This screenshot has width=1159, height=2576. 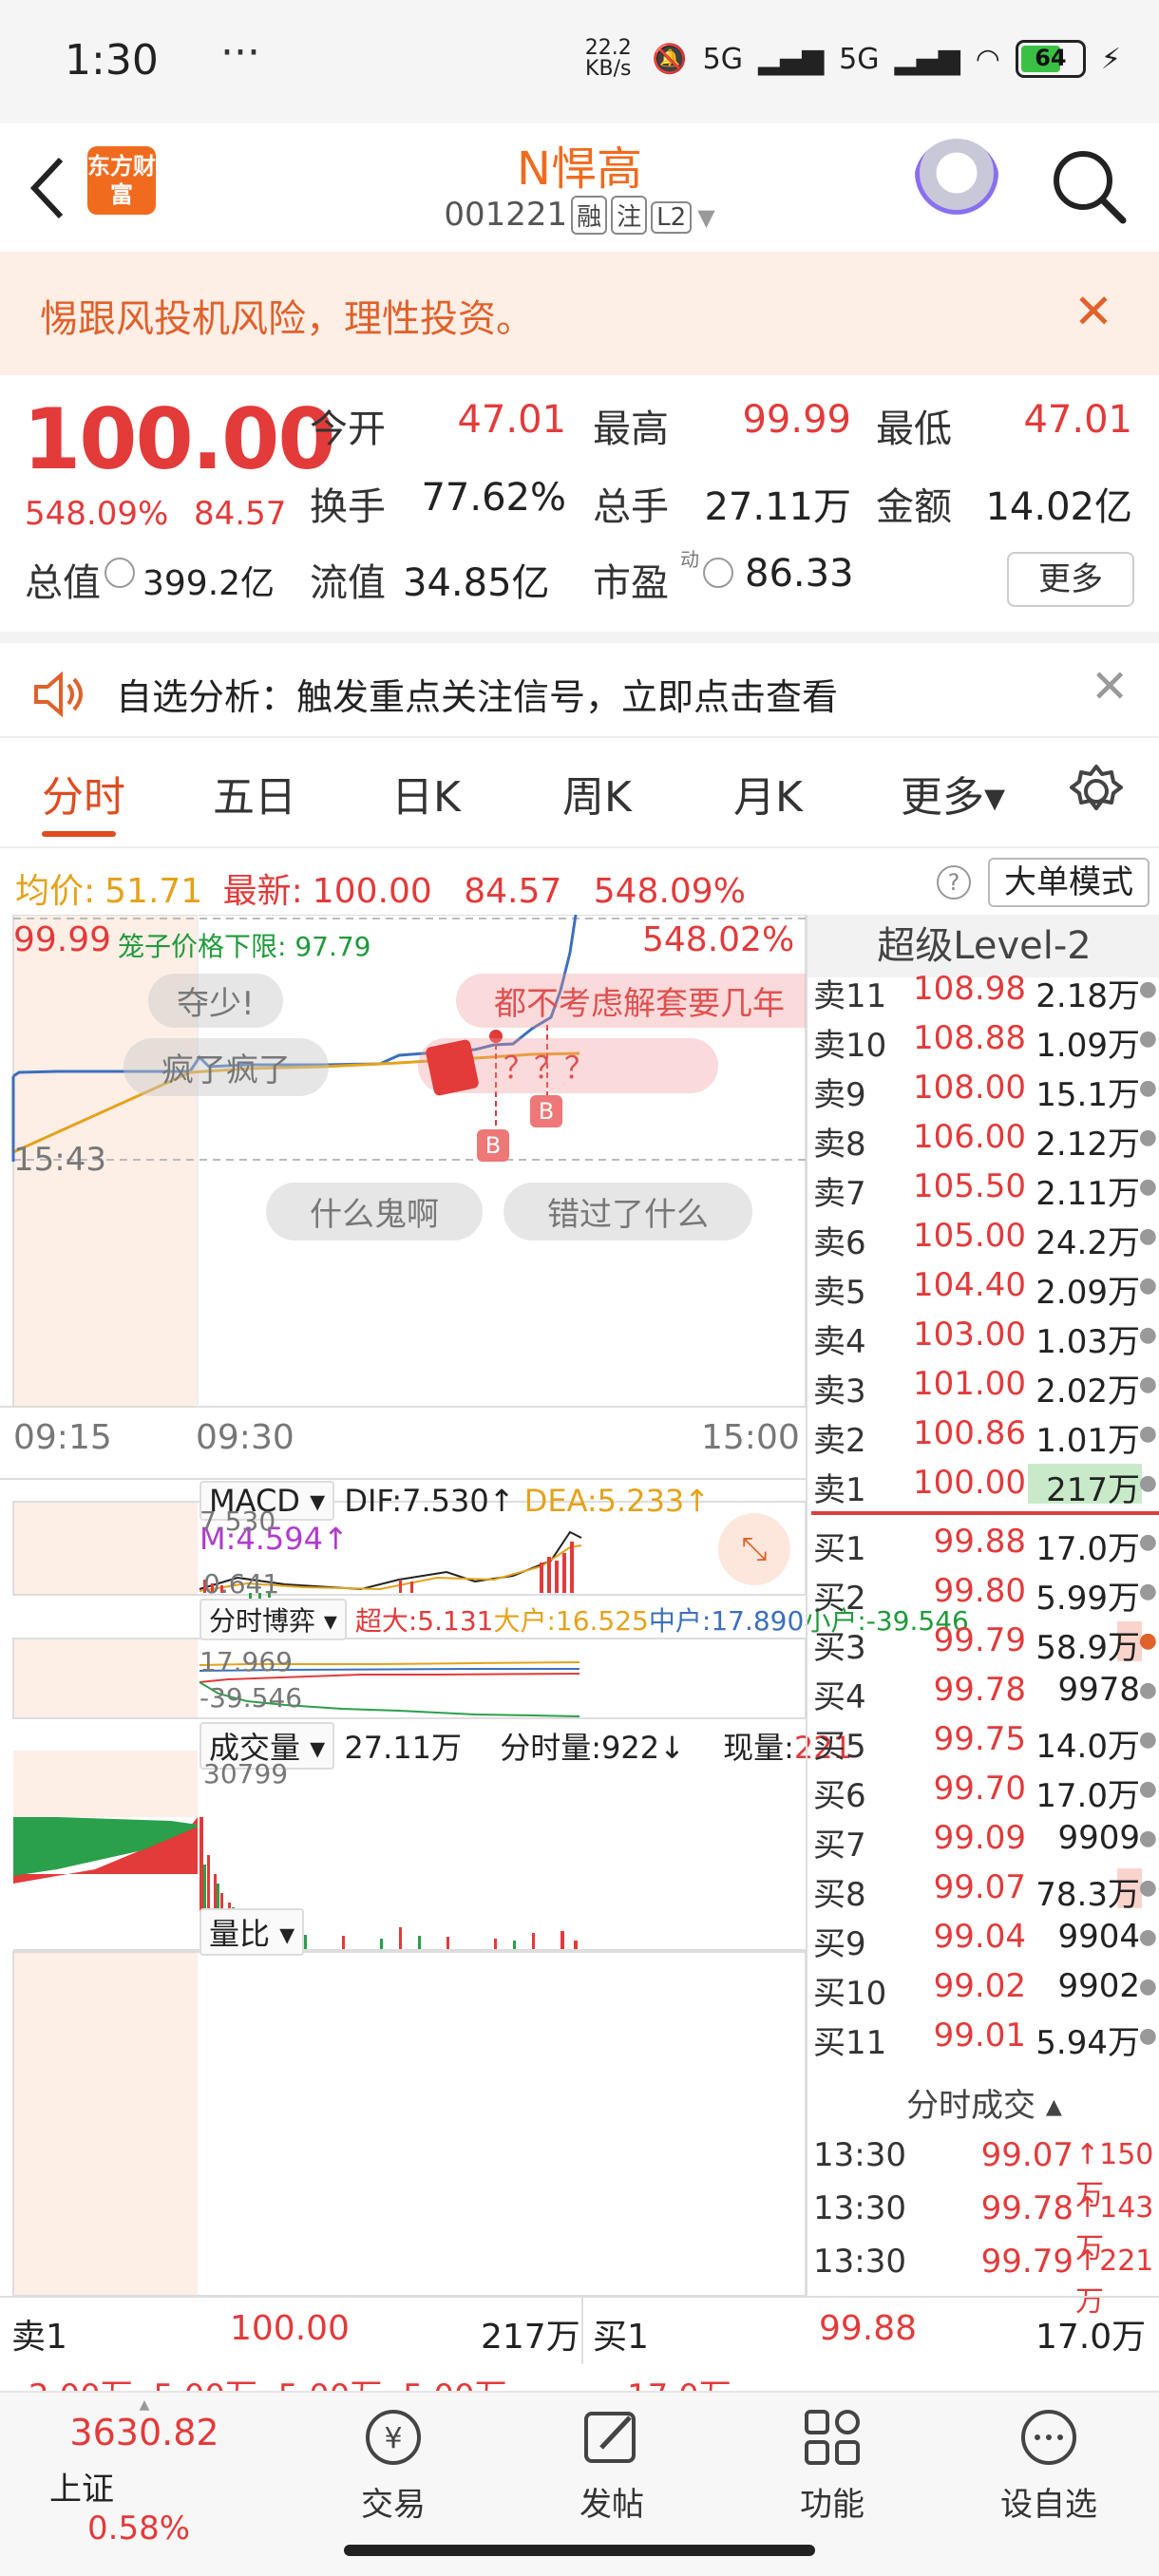 I want to click on ask-row: 卖3 101.00 2.02万 ●, so click(x=983, y=1386).